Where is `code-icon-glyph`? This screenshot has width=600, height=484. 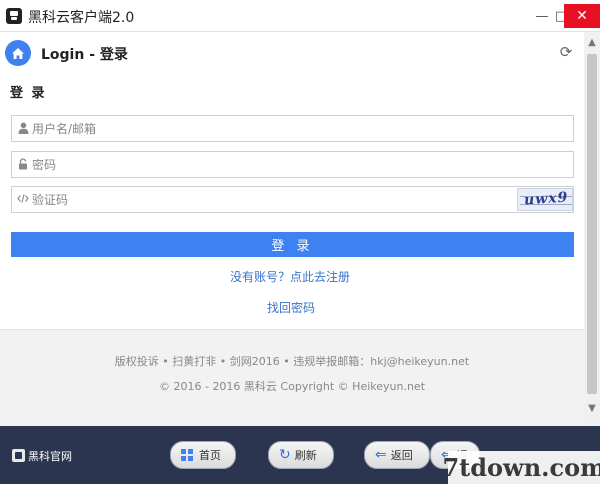 code-icon-glyph is located at coordinates (23, 198).